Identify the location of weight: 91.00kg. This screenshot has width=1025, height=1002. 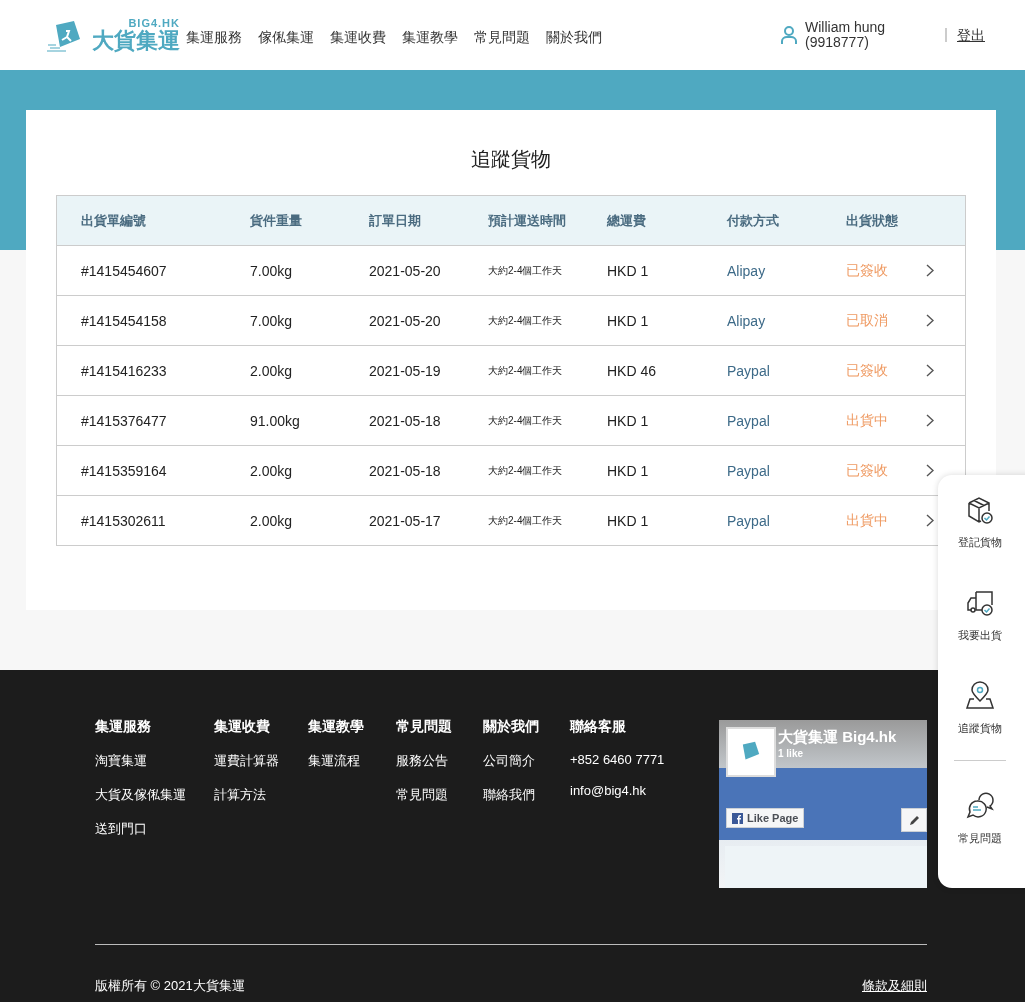
(275, 420).